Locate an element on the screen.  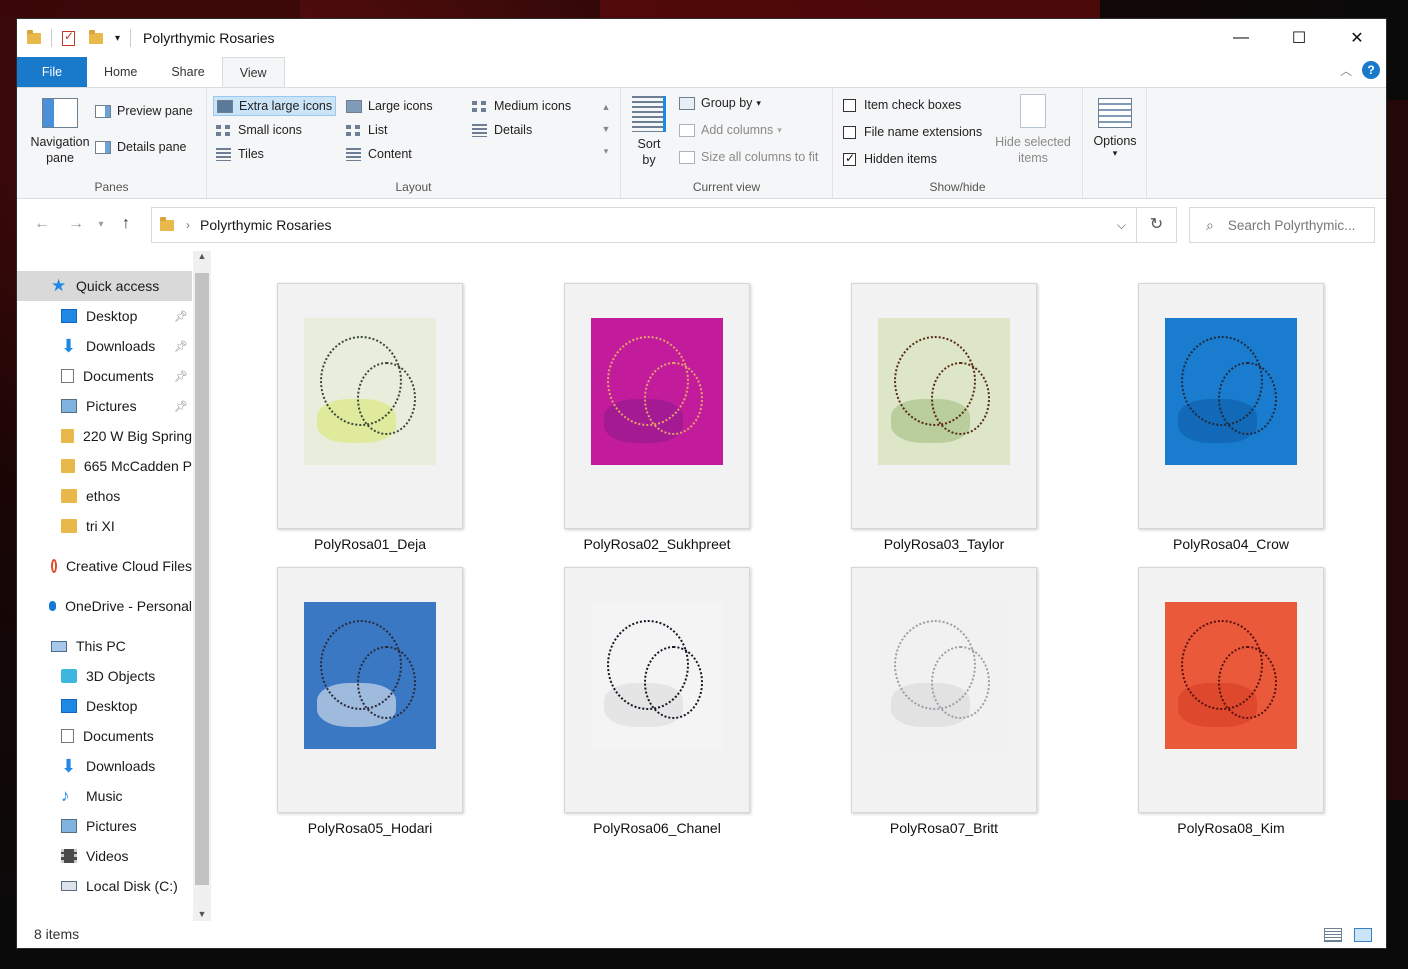
options-icon is located at coordinates (1115, 113).